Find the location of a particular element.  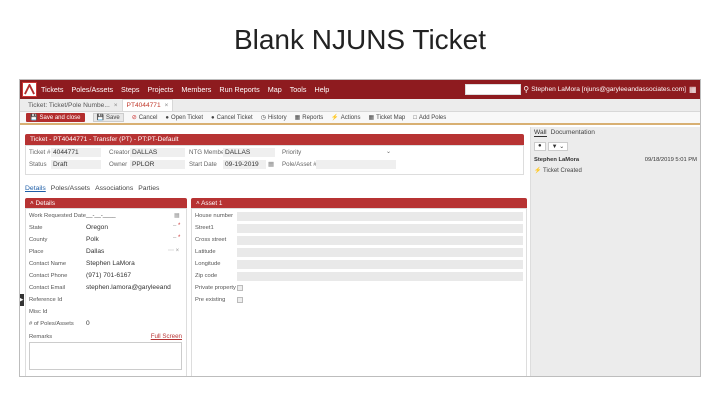

nav-members: Members is located at coordinates (196, 89).